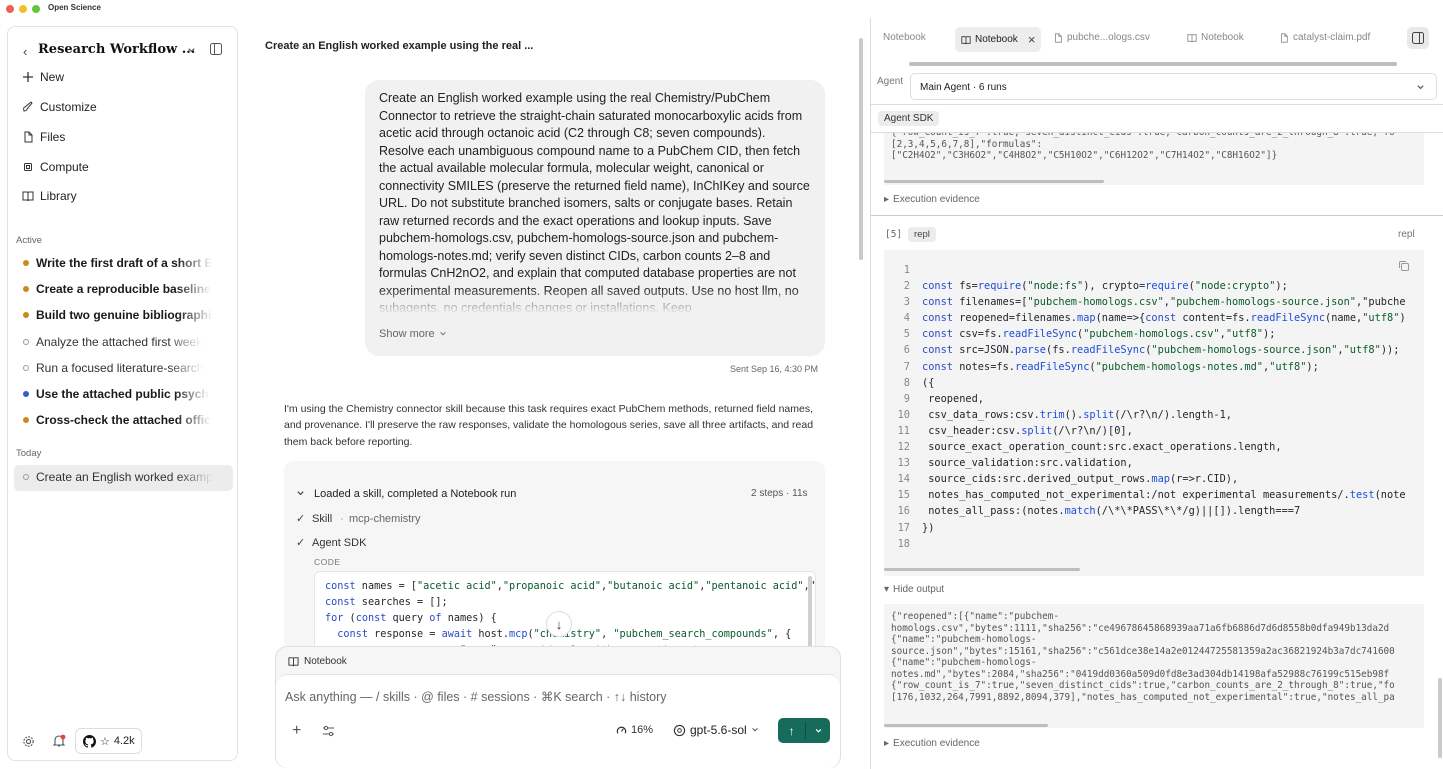  Describe the element at coordinates (779, 493) in the screenshot. I see `steps-meta: 2 steps · 11s` at that location.